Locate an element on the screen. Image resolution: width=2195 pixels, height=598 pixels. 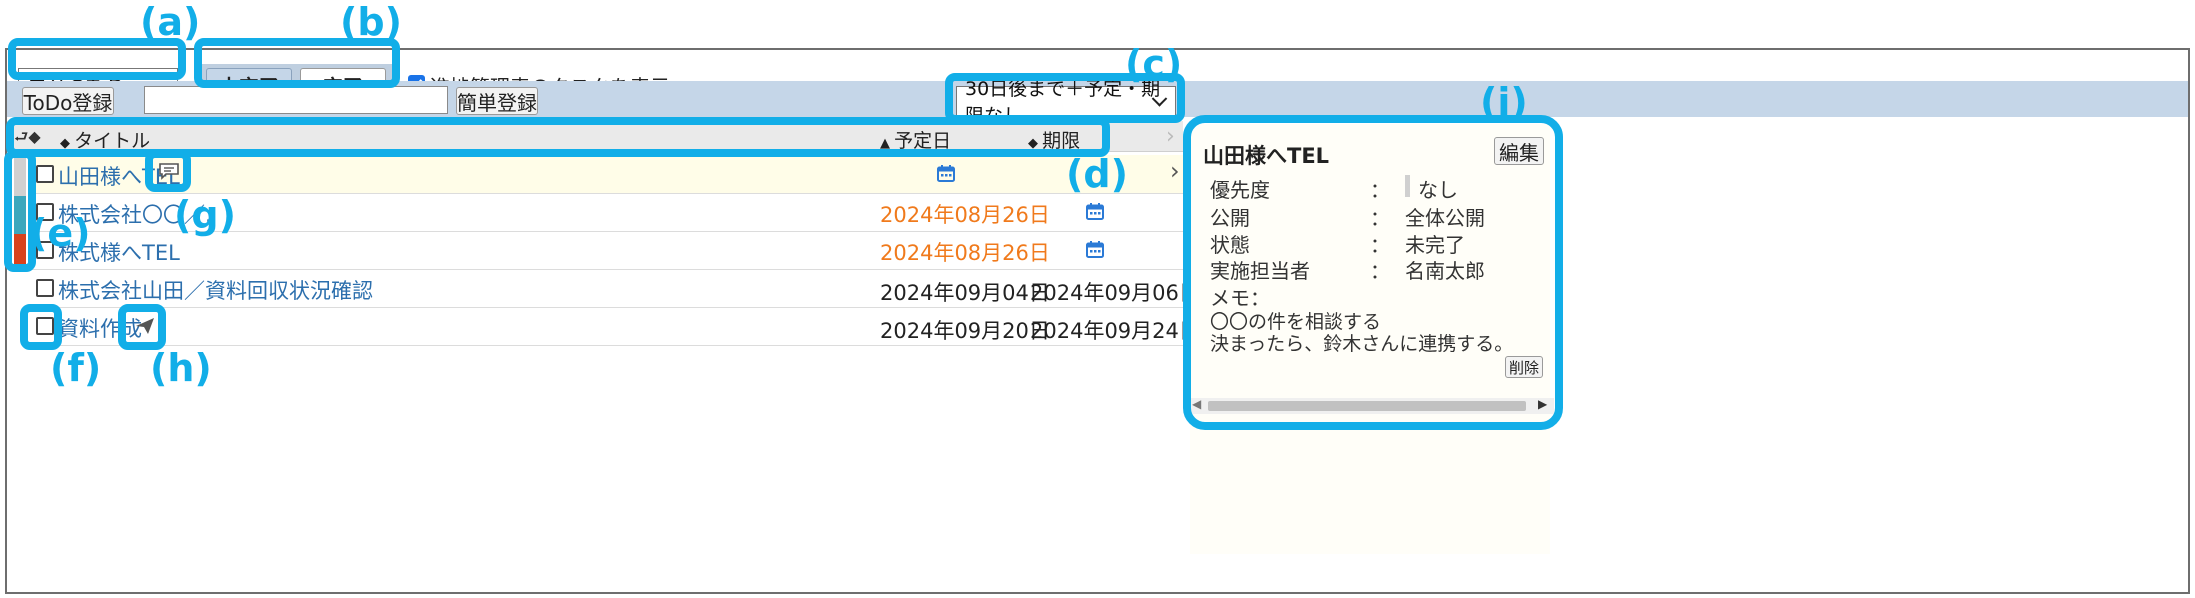
annotation-box-g is located at coordinates (168, 171).